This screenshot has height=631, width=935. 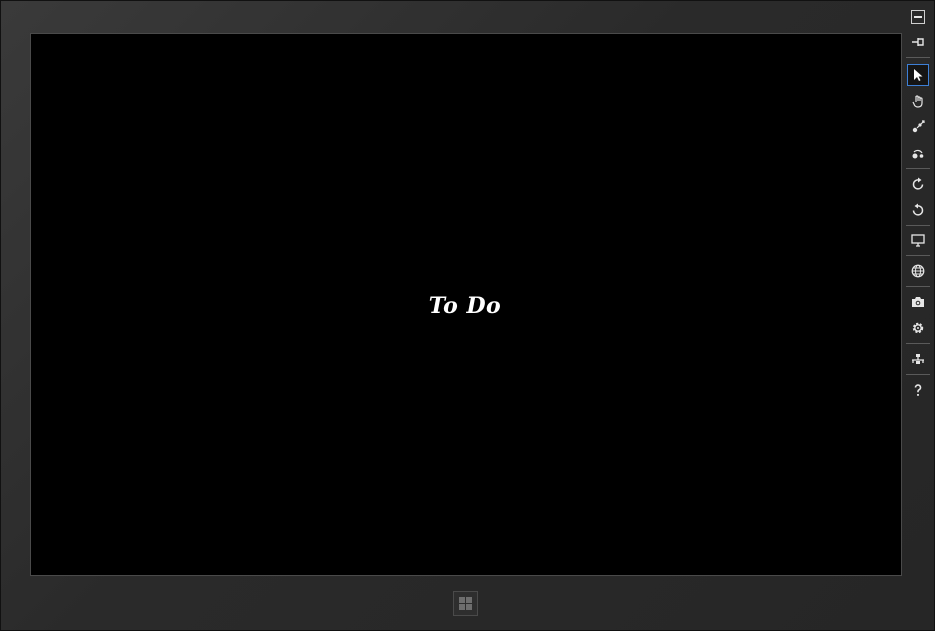 What do you see at coordinates (918, 240) in the screenshot?
I see `monitor-icon` at bounding box center [918, 240].